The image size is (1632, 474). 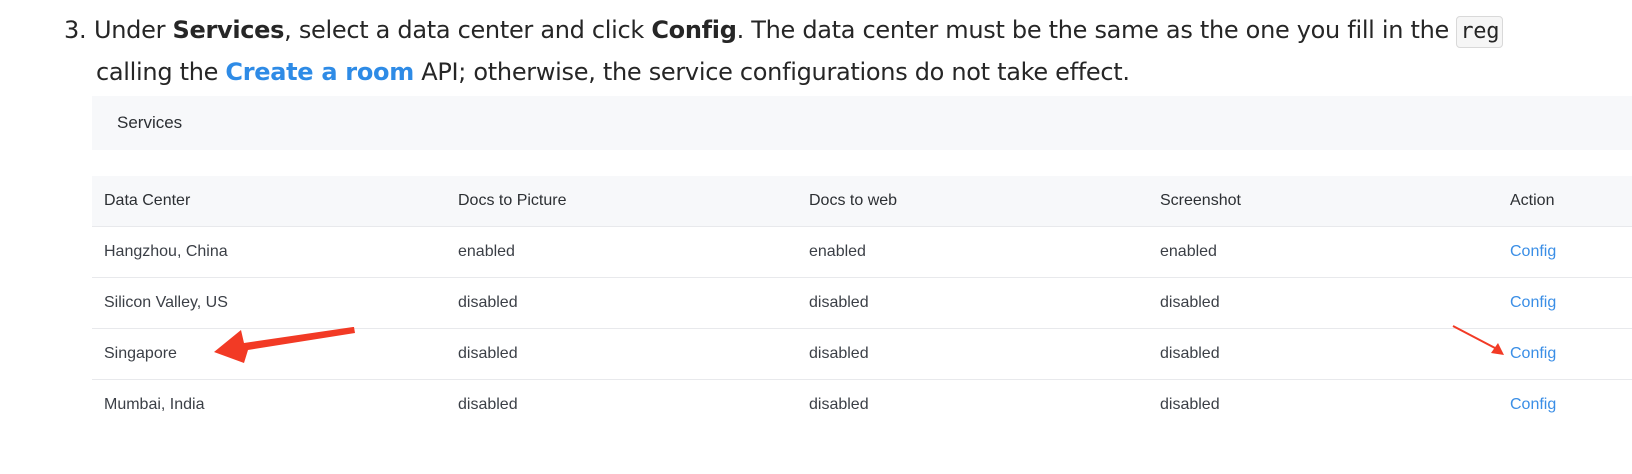 What do you see at coordinates (837, 251) in the screenshot?
I see `docs-to-web-cell: enabled` at bounding box center [837, 251].